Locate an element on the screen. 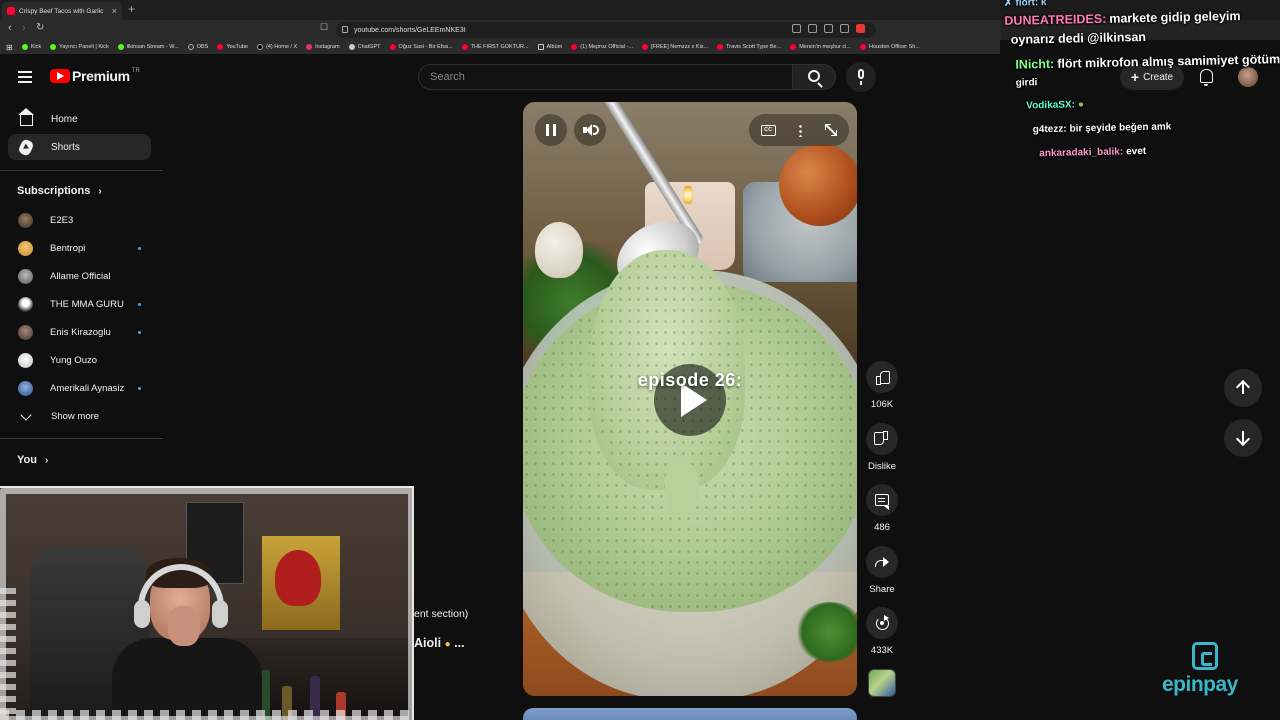 Image resolution: width=1280 pixels, height=720 pixels. sound-thumbnail is located at coordinates (882, 683).